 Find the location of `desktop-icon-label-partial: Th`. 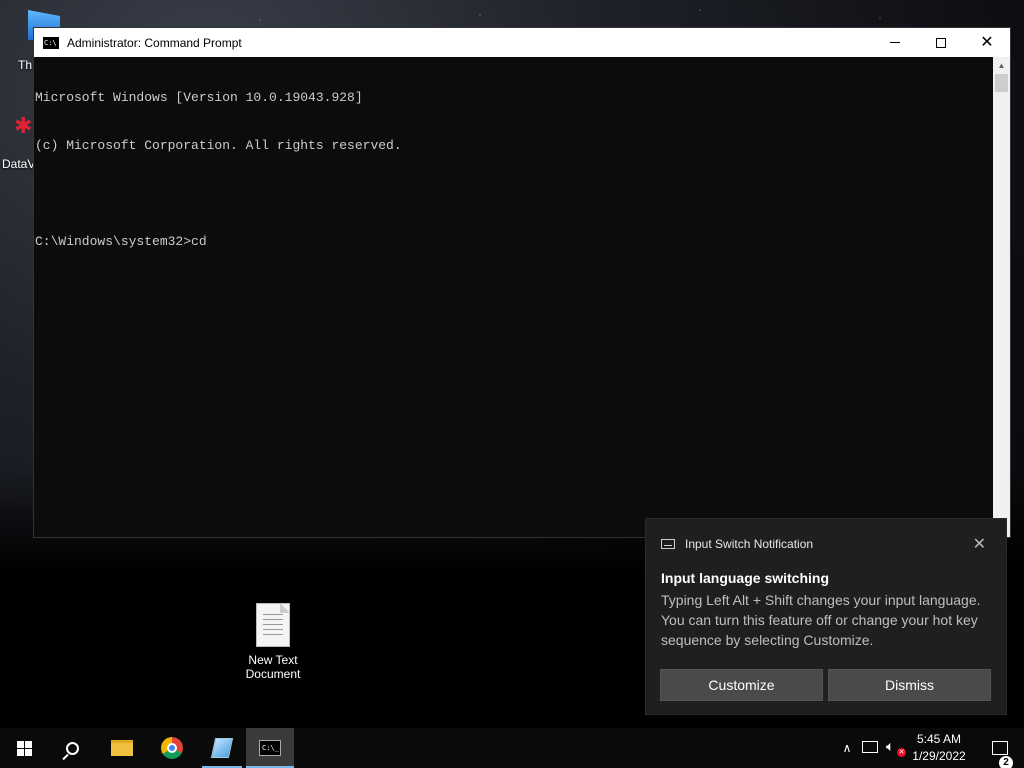

desktop-icon-label-partial: Th is located at coordinates (25, 65).